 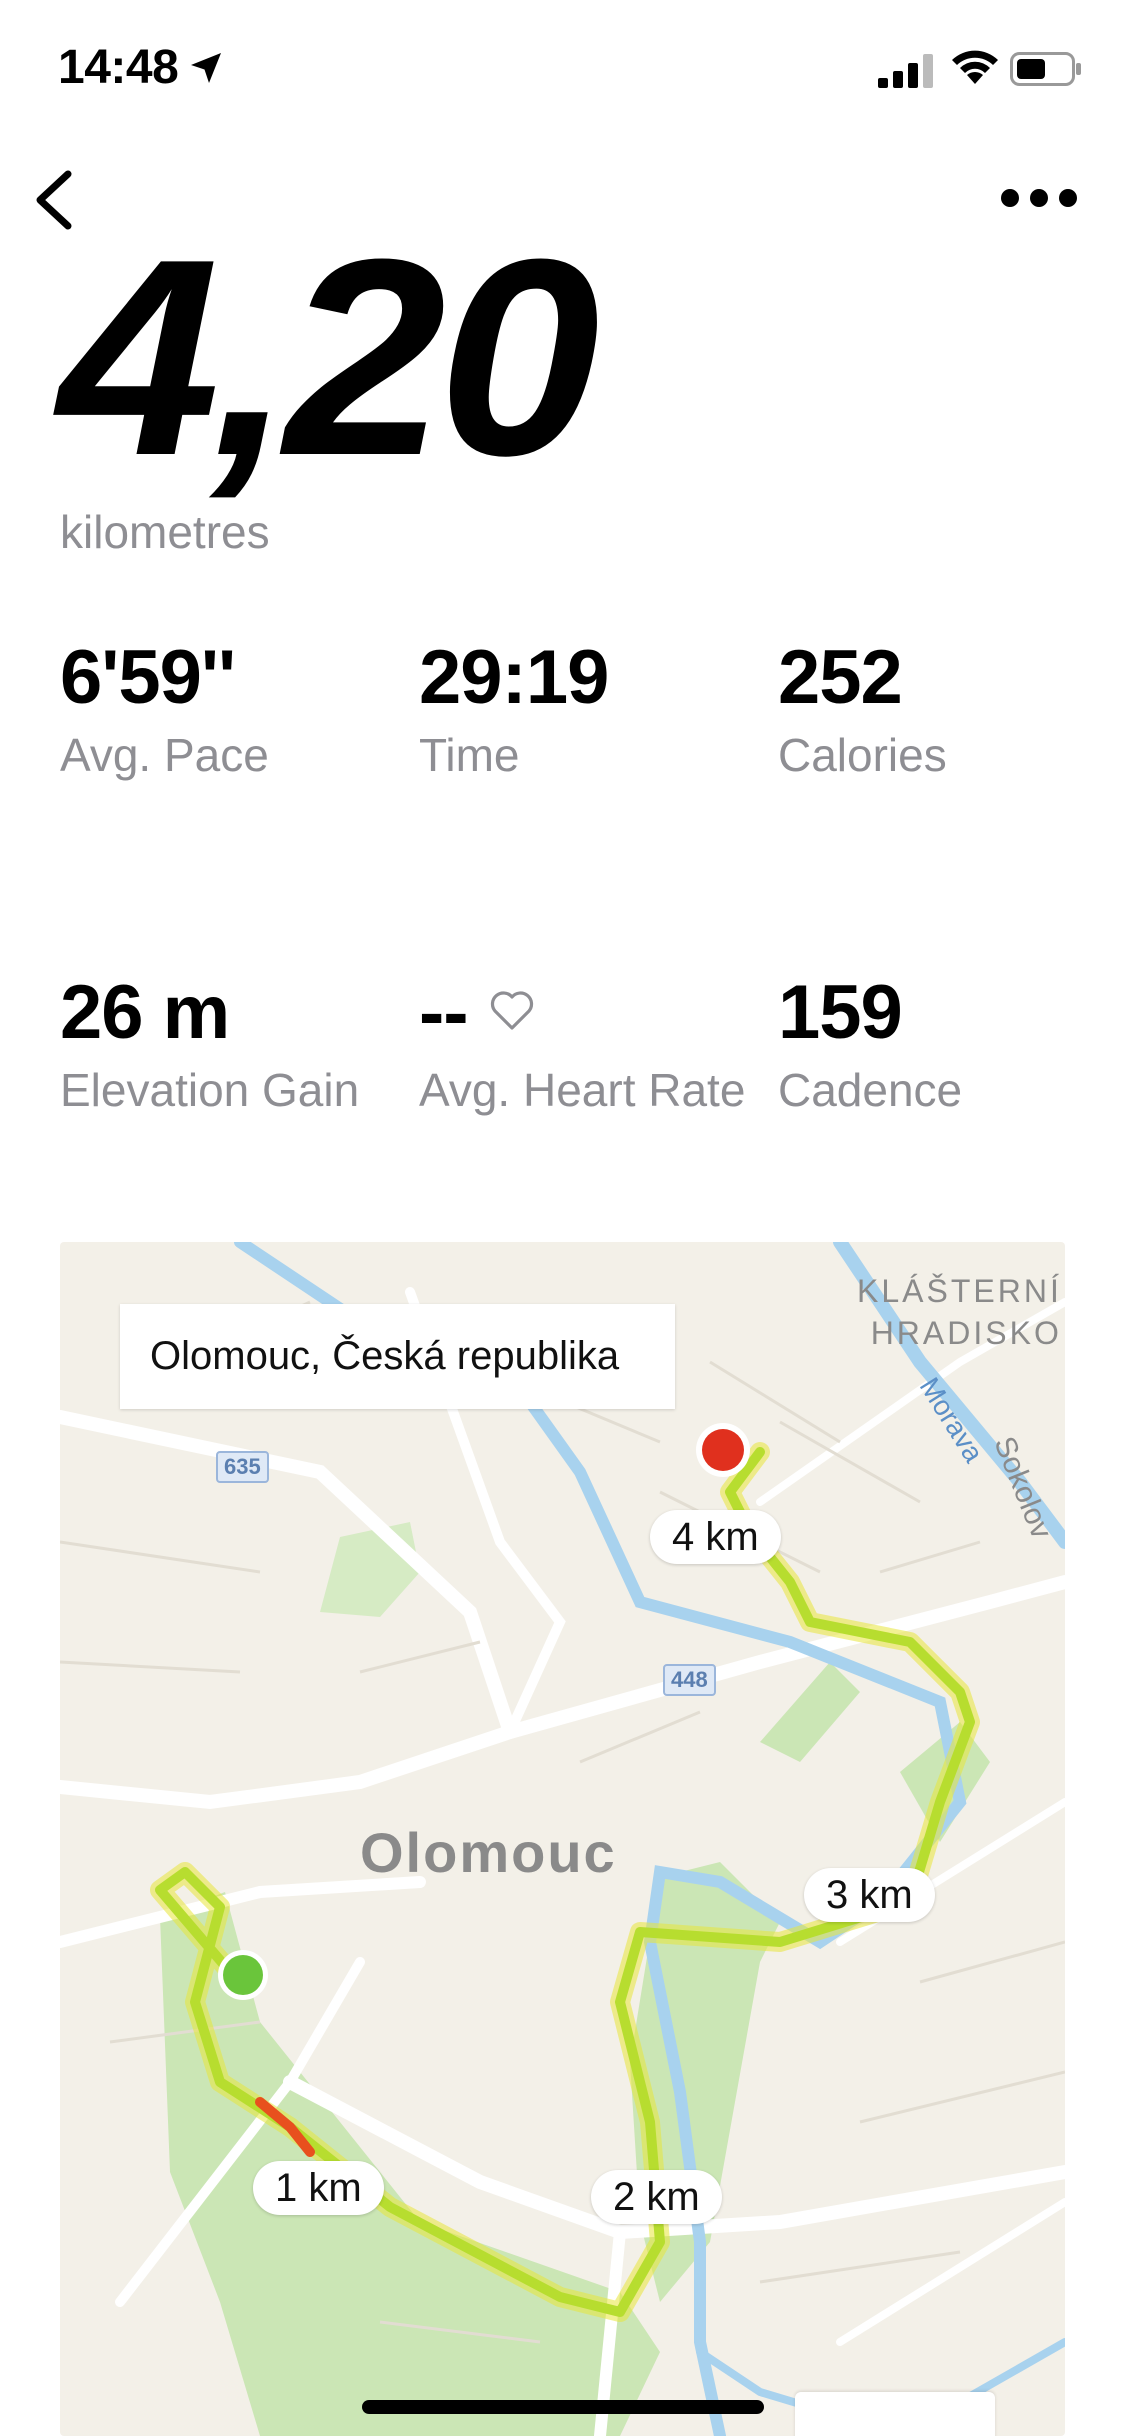 I want to click on home-indicator, so click(x=563, y=2407).